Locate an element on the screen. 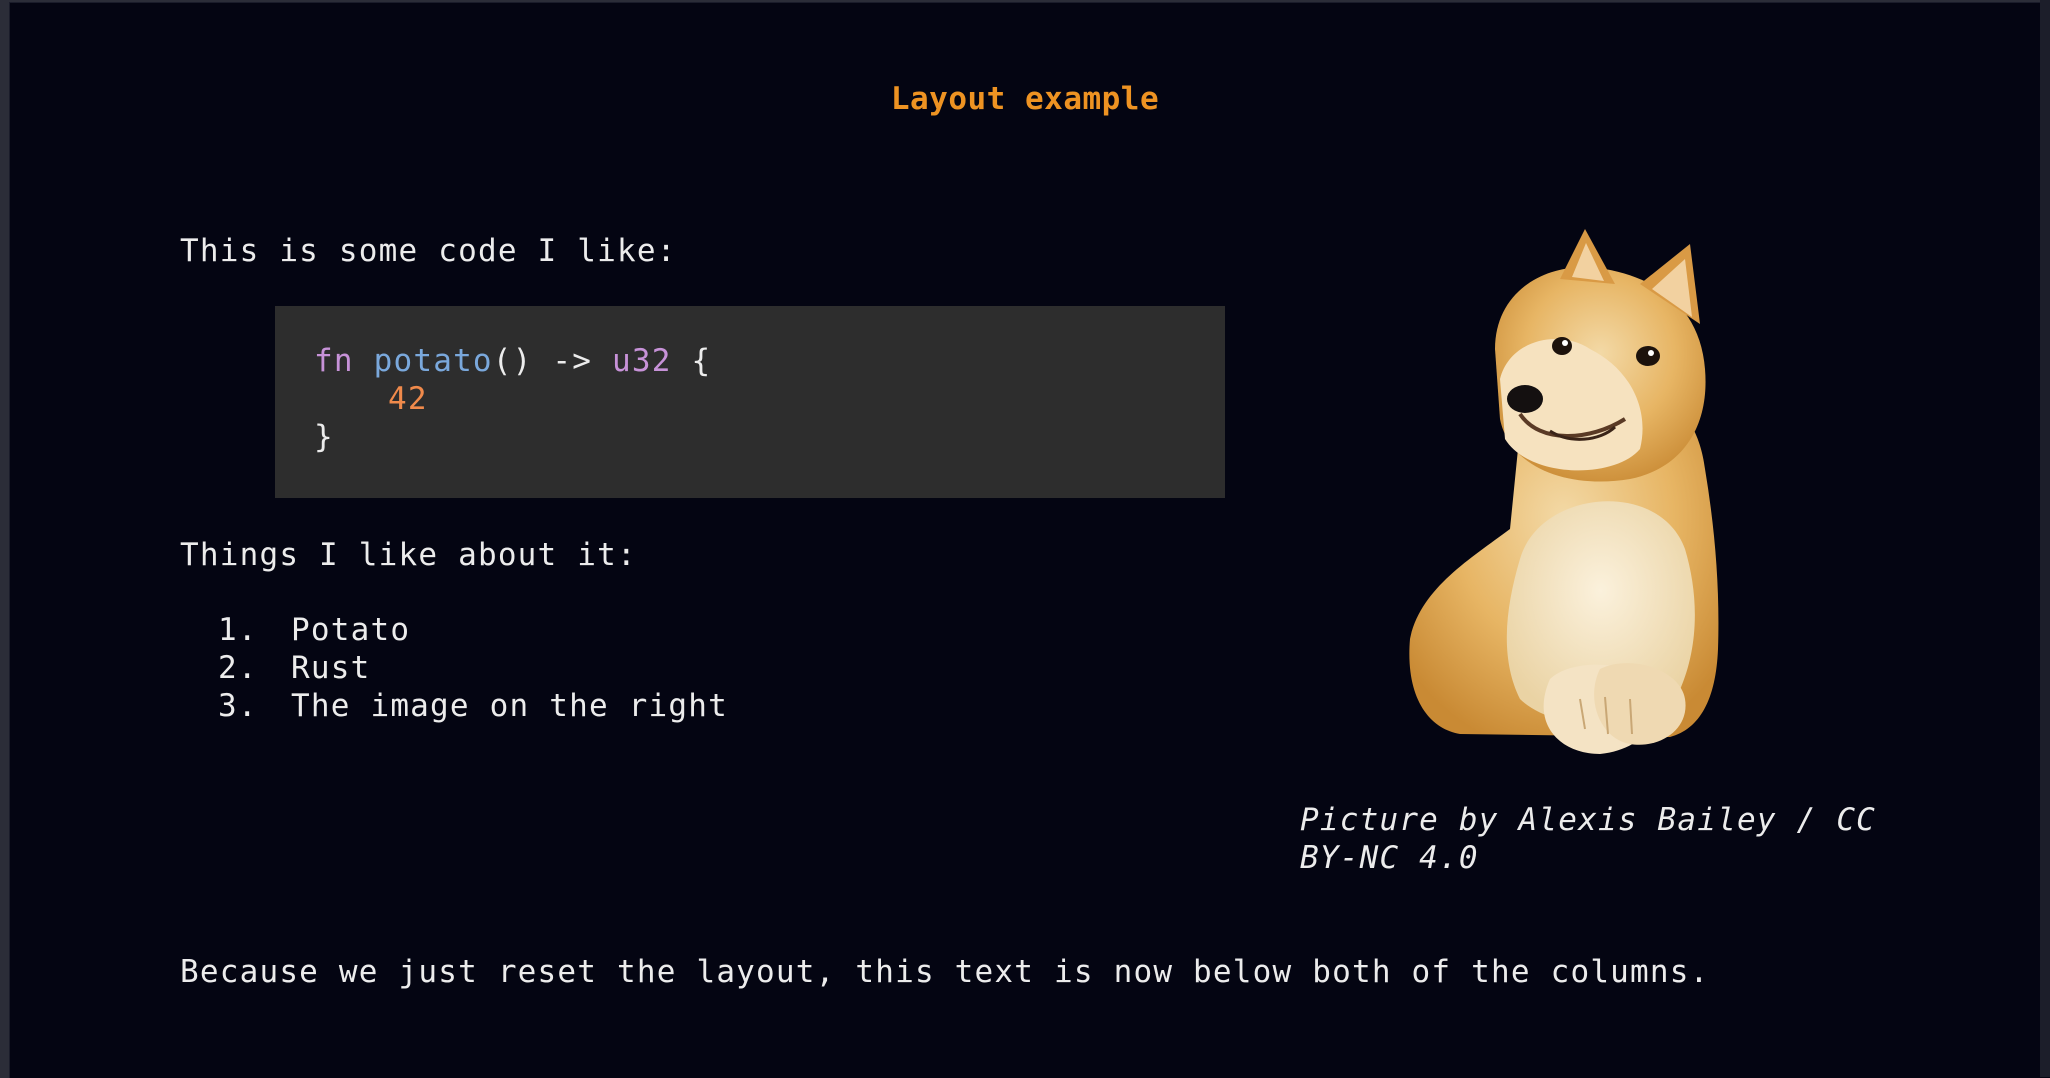 This screenshot has width=2050, height=1078. image-caption: Picture by Alexis Bailey / CC BY-NC 4.0 is located at coordinates (1600, 839).